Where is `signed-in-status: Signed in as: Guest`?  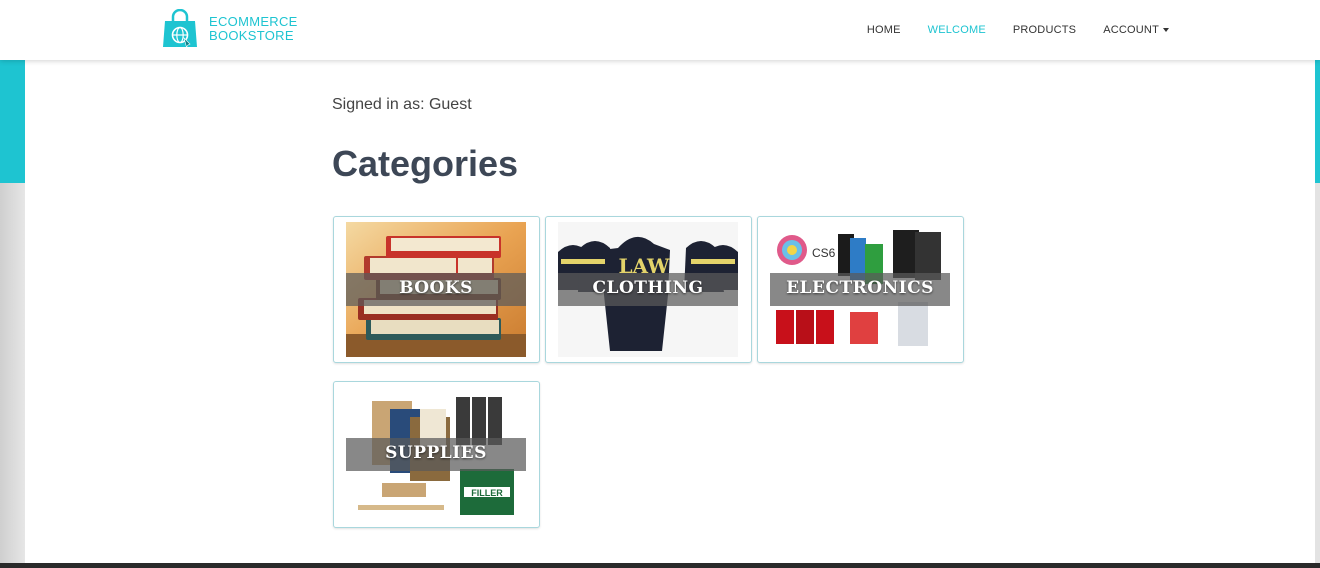
signed-in-status: Signed in as: Guest is located at coordinates (402, 104).